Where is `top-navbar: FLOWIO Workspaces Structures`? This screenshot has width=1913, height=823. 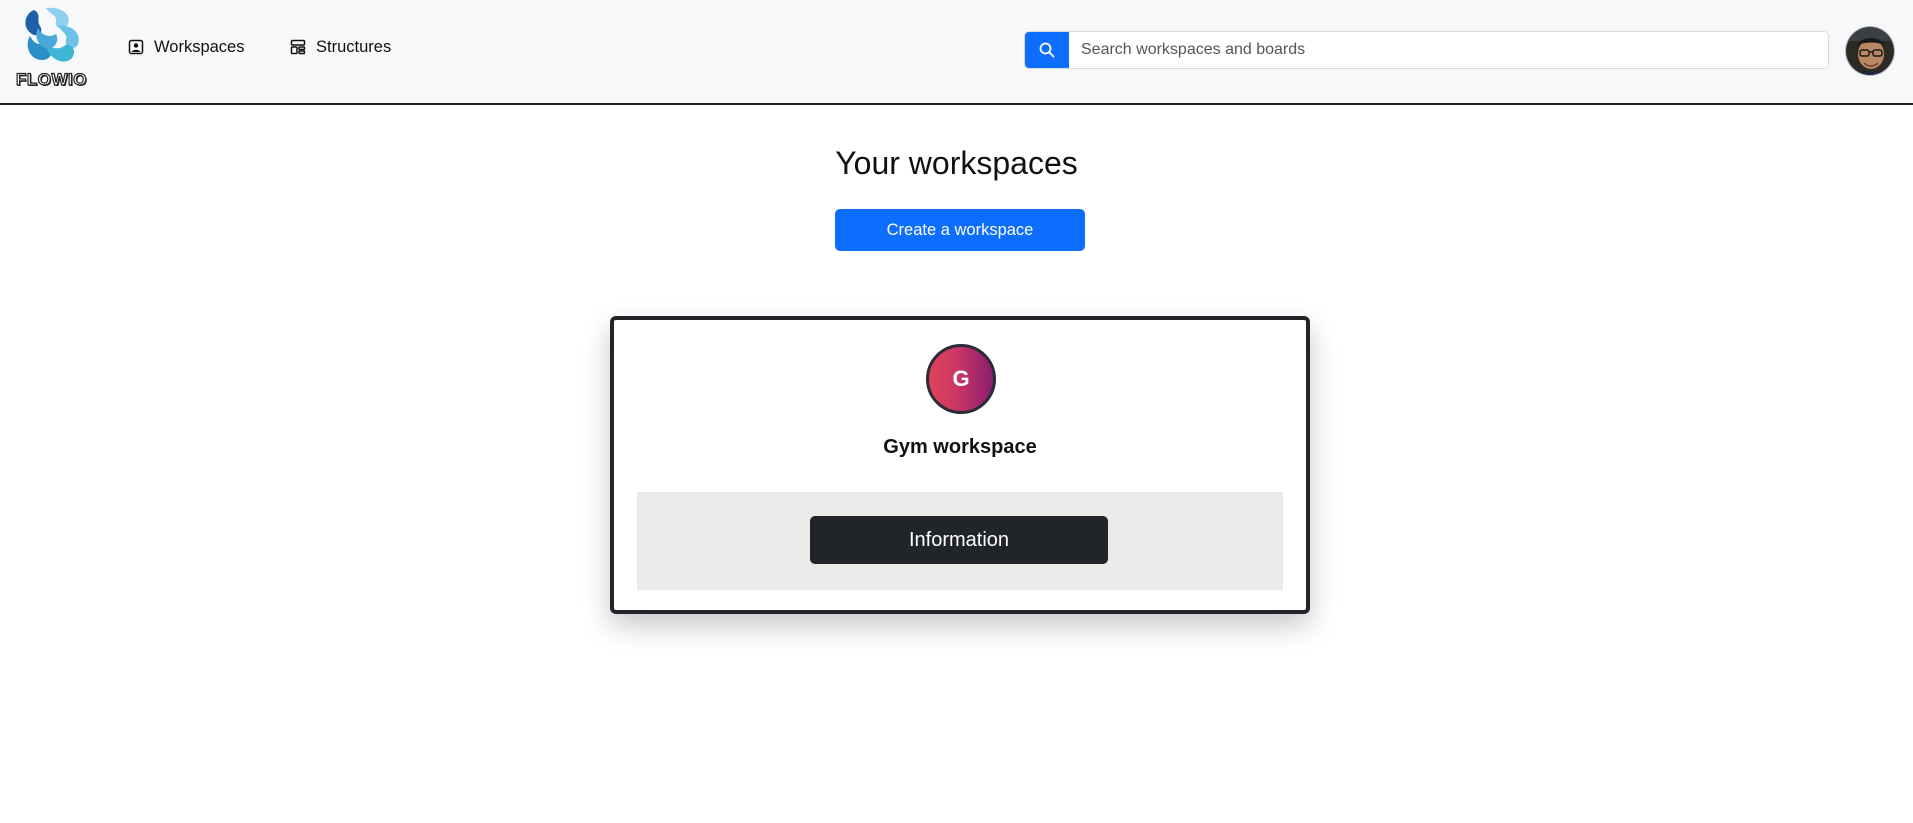
top-navbar: FLOWIO Workspaces Structures is located at coordinates (956, 52).